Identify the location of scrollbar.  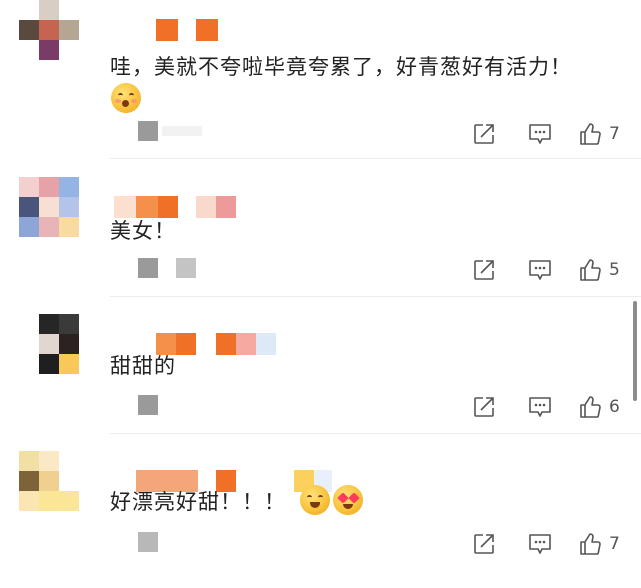
(635, 351).